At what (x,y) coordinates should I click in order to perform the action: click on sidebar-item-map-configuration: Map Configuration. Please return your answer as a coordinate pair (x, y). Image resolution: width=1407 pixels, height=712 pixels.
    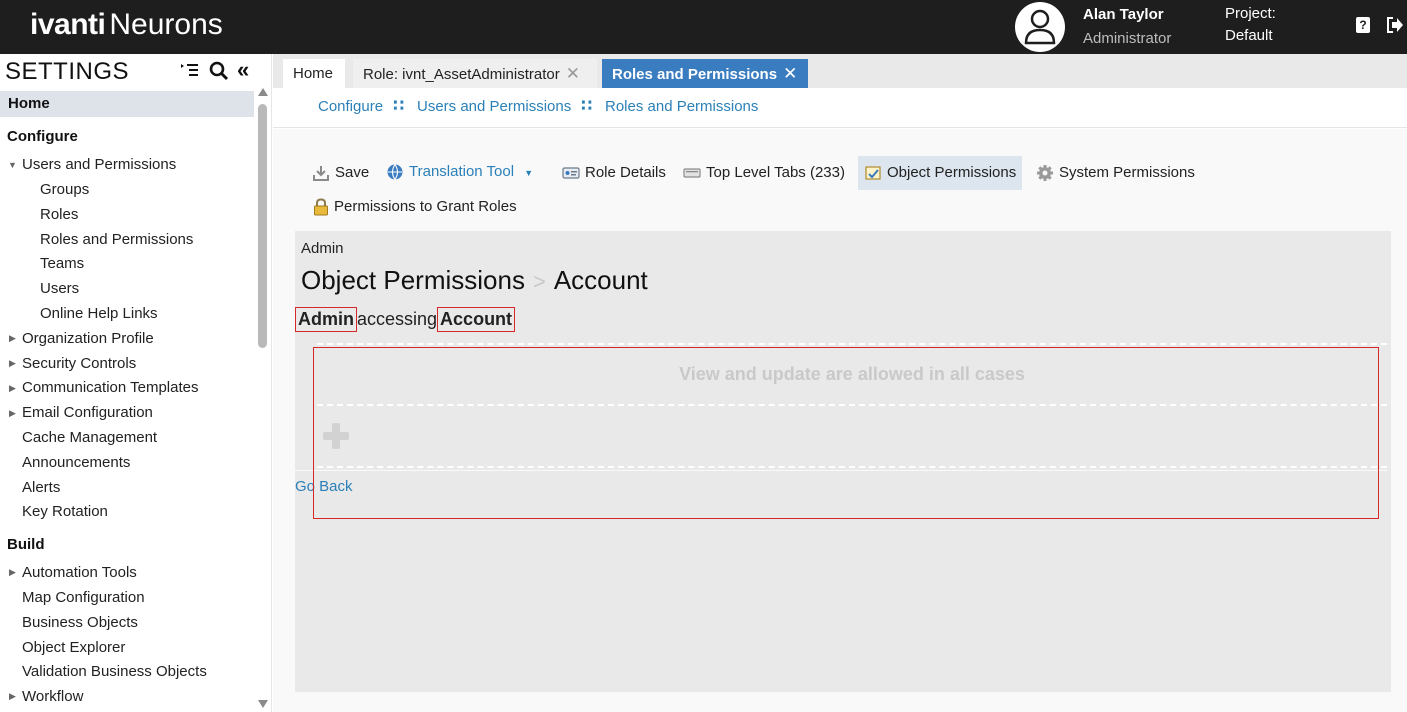
    Looking at the image, I should click on (83, 597).